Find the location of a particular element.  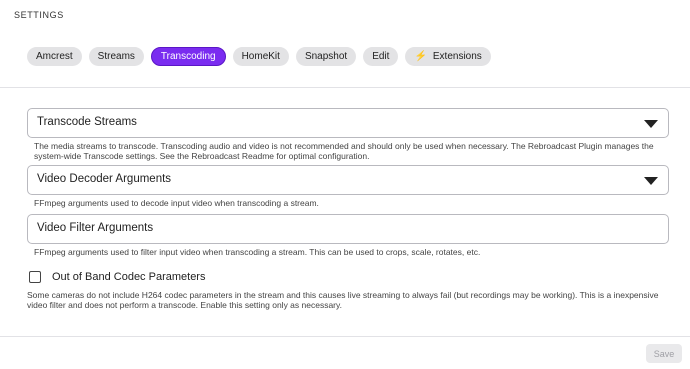

tab-label: Edit is located at coordinates (381, 56).